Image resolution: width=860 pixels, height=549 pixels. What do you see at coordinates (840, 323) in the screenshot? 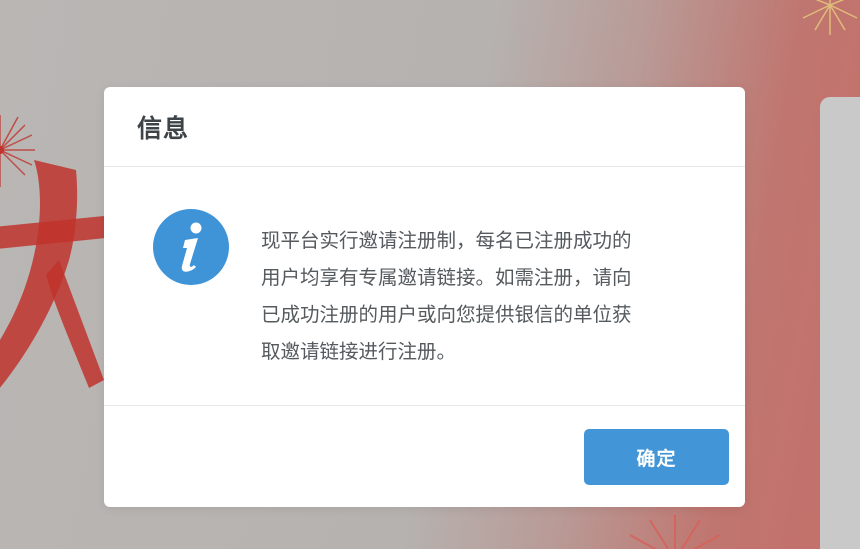
I see `background-card` at bounding box center [840, 323].